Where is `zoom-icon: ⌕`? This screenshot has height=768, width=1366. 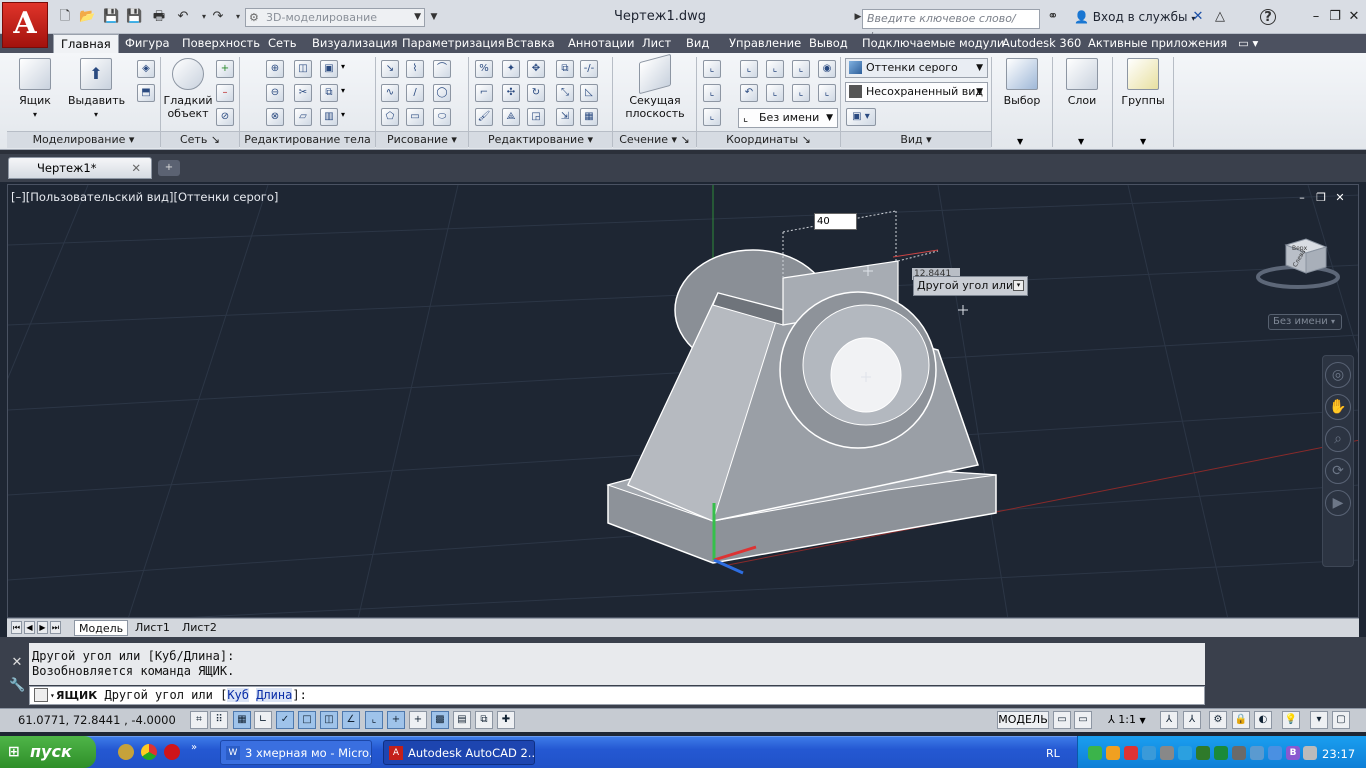
zoom-icon: ⌕ is located at coordinates (1338, 439).